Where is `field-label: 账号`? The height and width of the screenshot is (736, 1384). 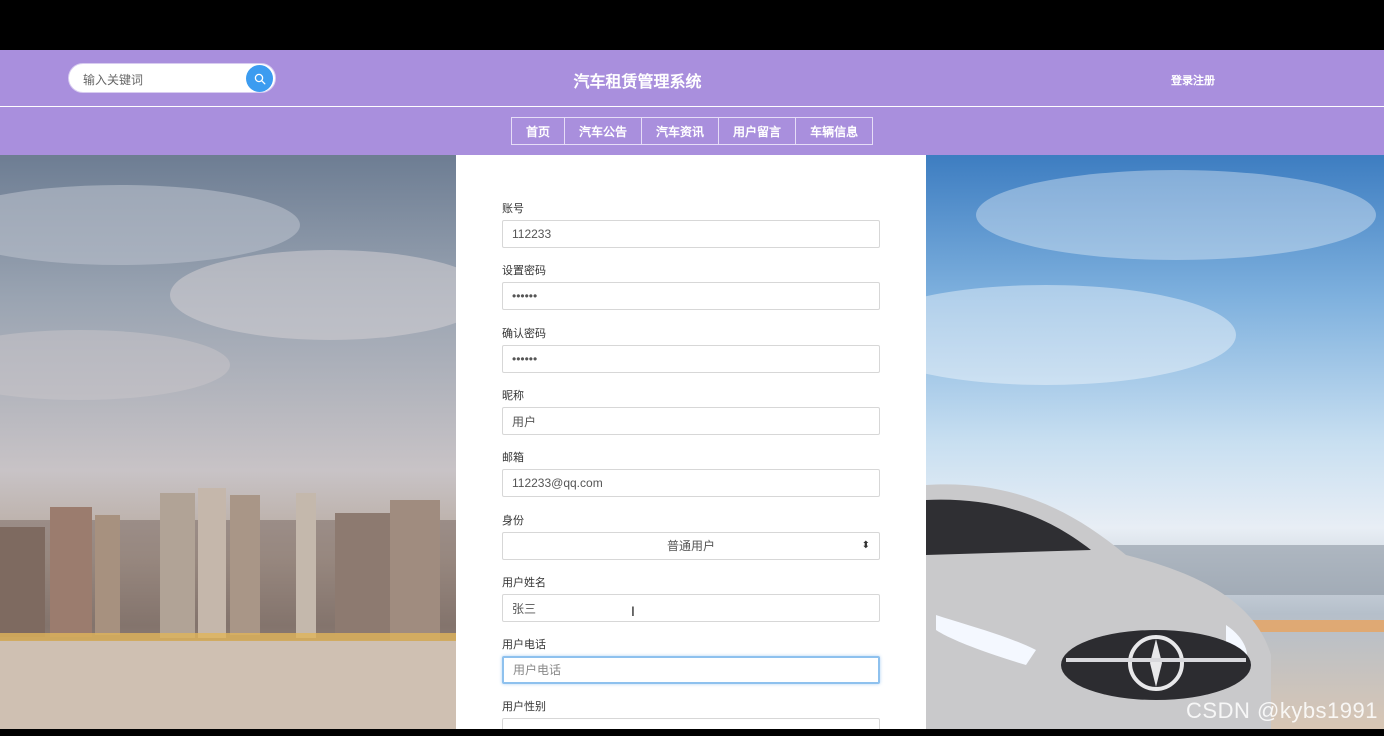 field-label: 账号 is located at coordinates (513, 209).